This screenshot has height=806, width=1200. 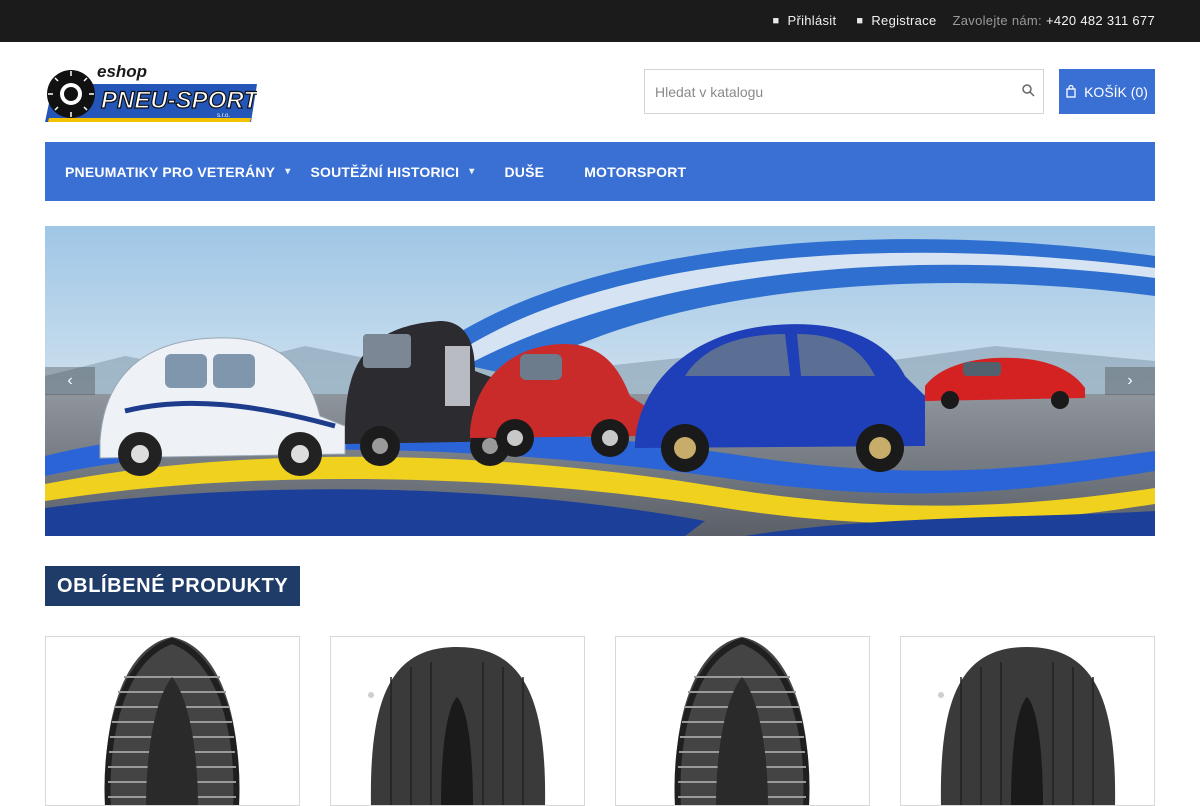 I want to click on login-label: Přihlásit, so click(x=812, y=20).